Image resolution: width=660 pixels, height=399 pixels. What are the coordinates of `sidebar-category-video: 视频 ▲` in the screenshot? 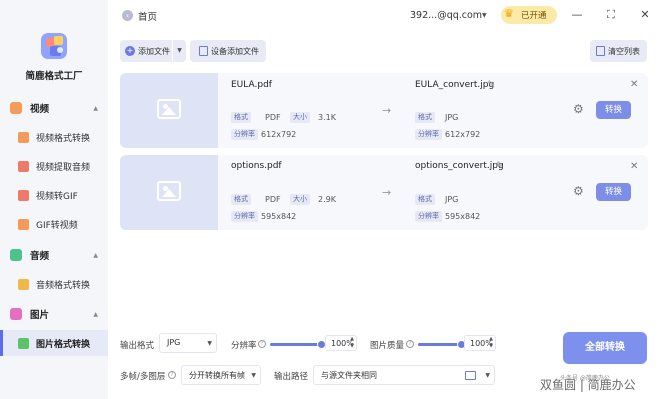 It's located at (54, 108).